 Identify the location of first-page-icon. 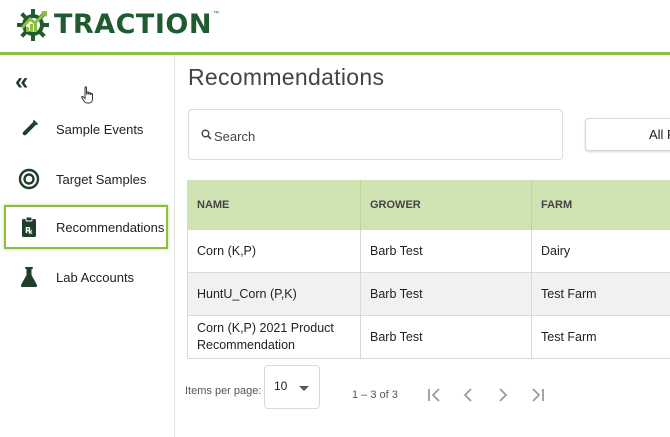
(434, 395).